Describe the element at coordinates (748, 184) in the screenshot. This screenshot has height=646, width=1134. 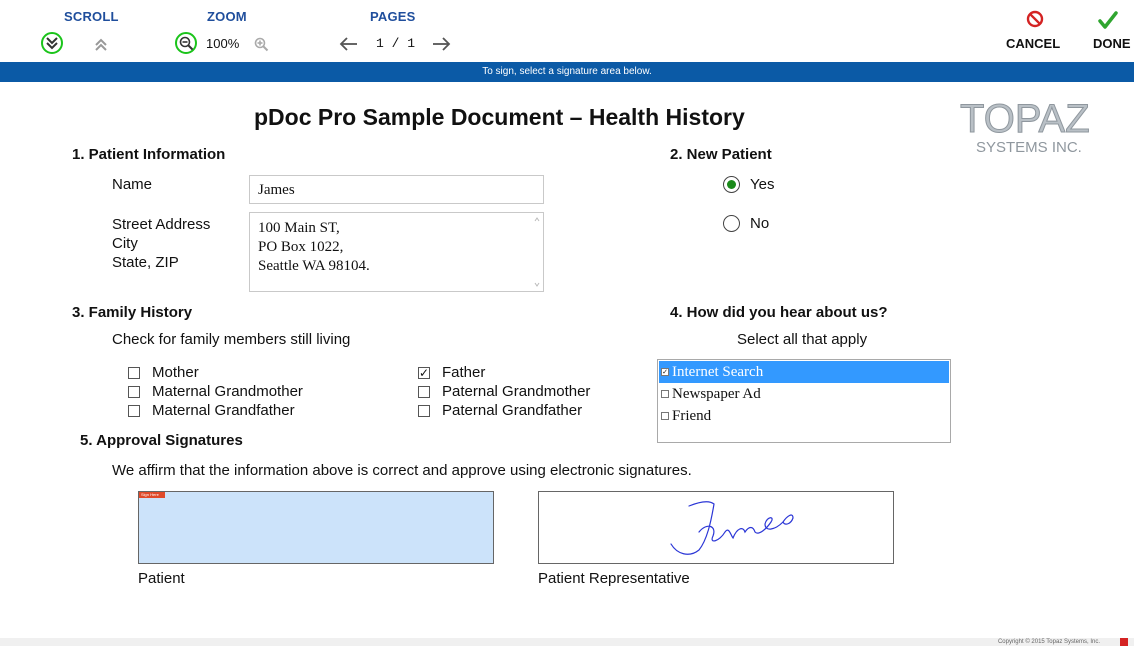
I see `radio-option-yes: Yes` at that location.